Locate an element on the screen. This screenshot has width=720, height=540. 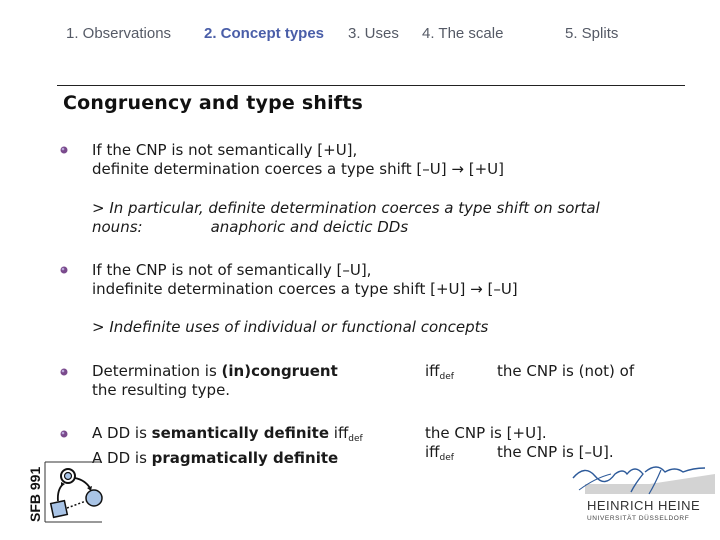
sfb-label: SFB 991 is located at coordinates (35, 494).